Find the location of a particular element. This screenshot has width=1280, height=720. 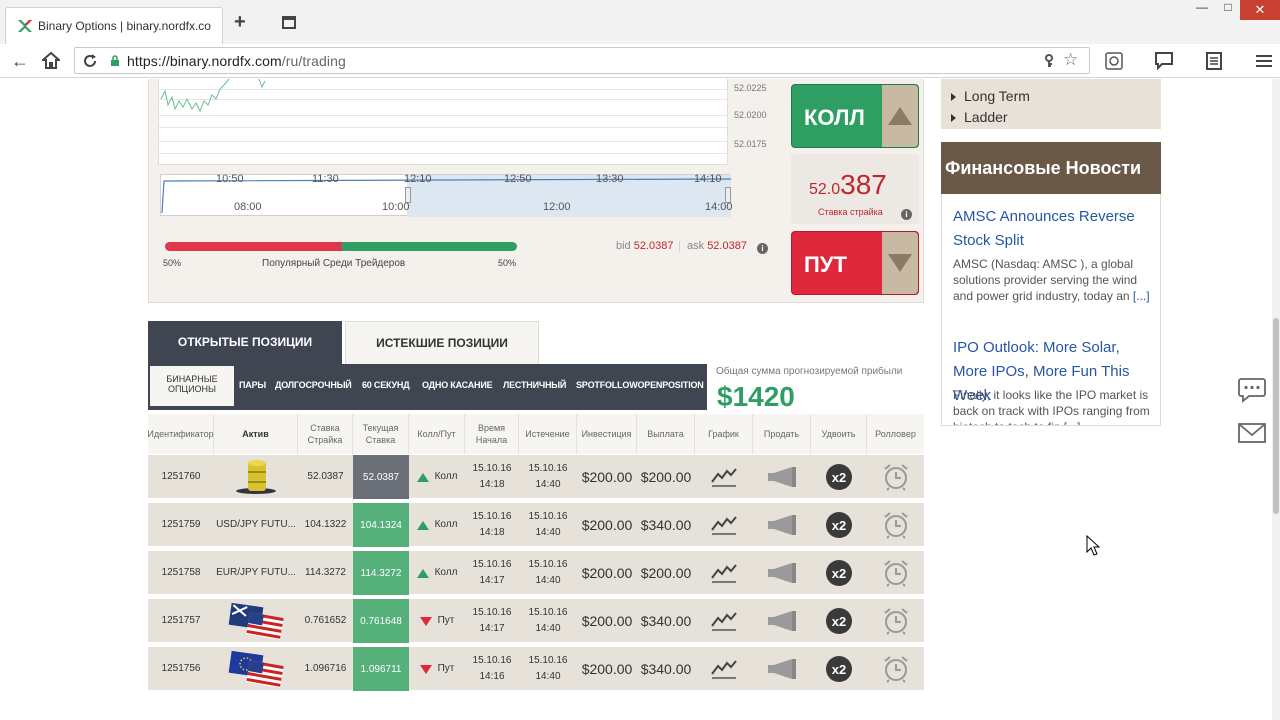

scrollbar-thumb is located at coordinates (1276, 416).